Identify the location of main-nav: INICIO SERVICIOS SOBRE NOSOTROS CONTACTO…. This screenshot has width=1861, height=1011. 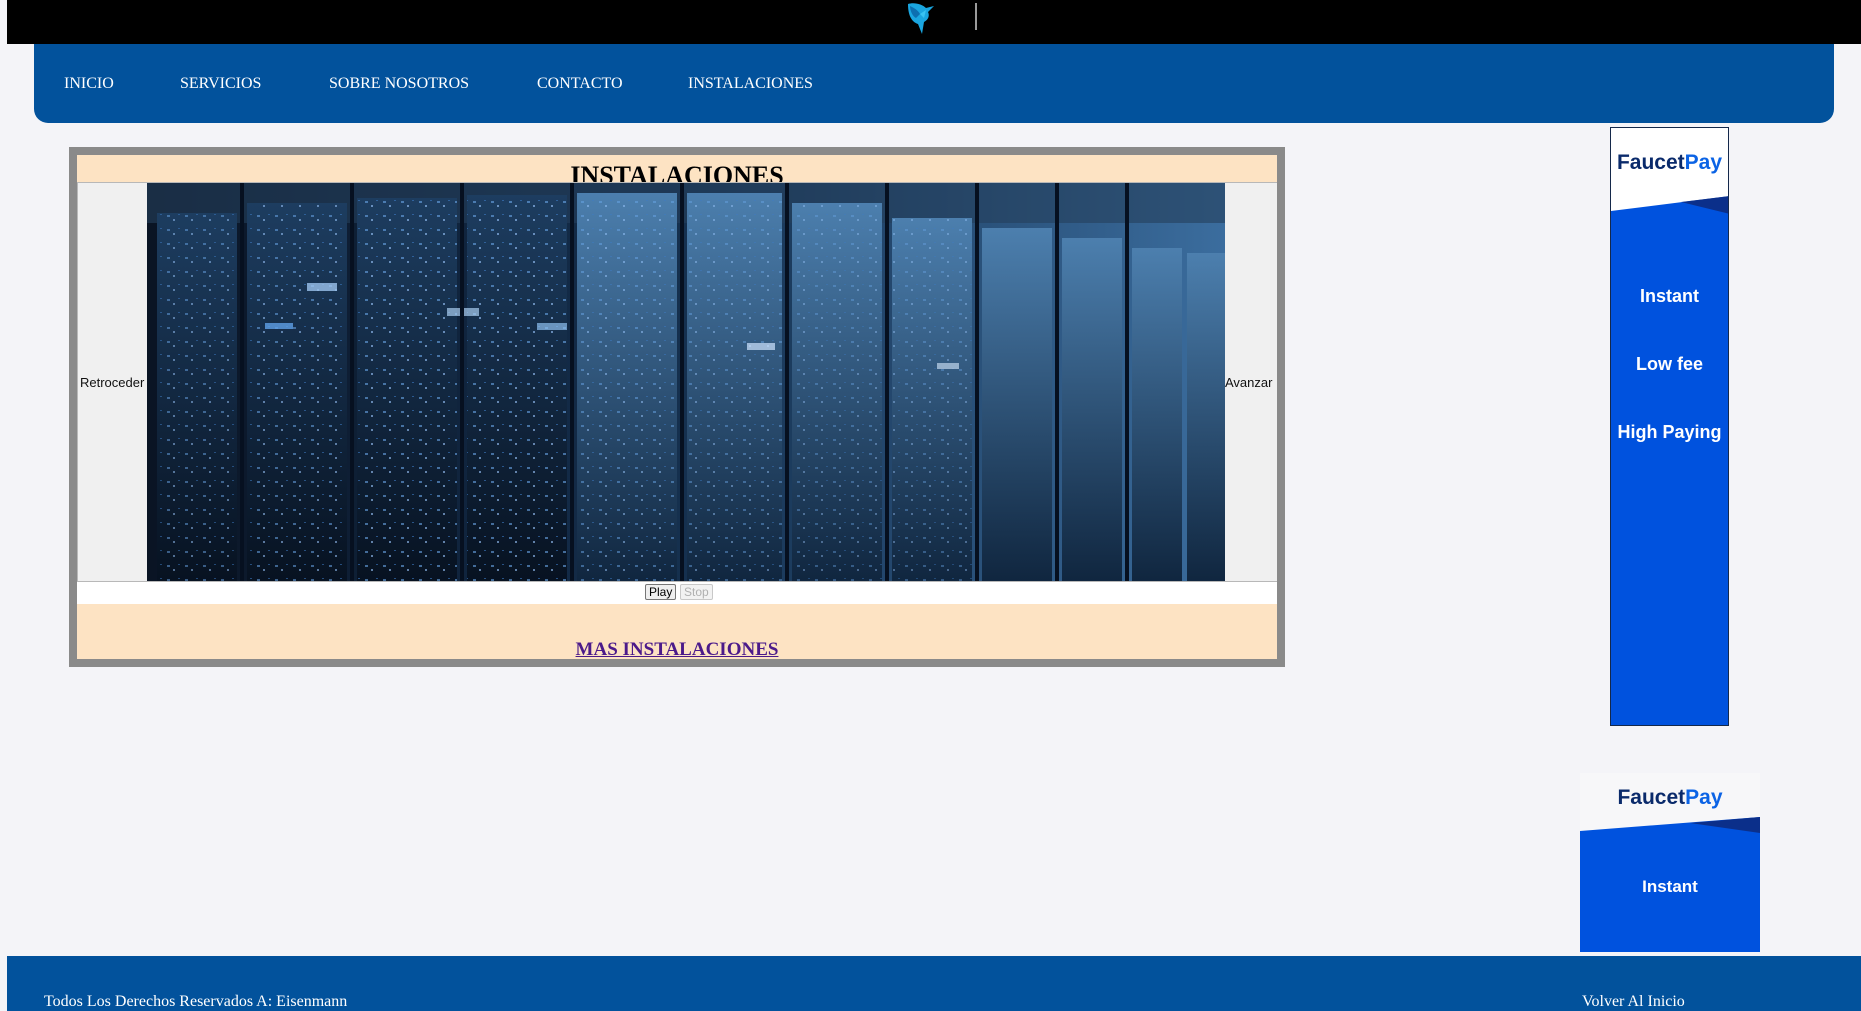
(934, 83).